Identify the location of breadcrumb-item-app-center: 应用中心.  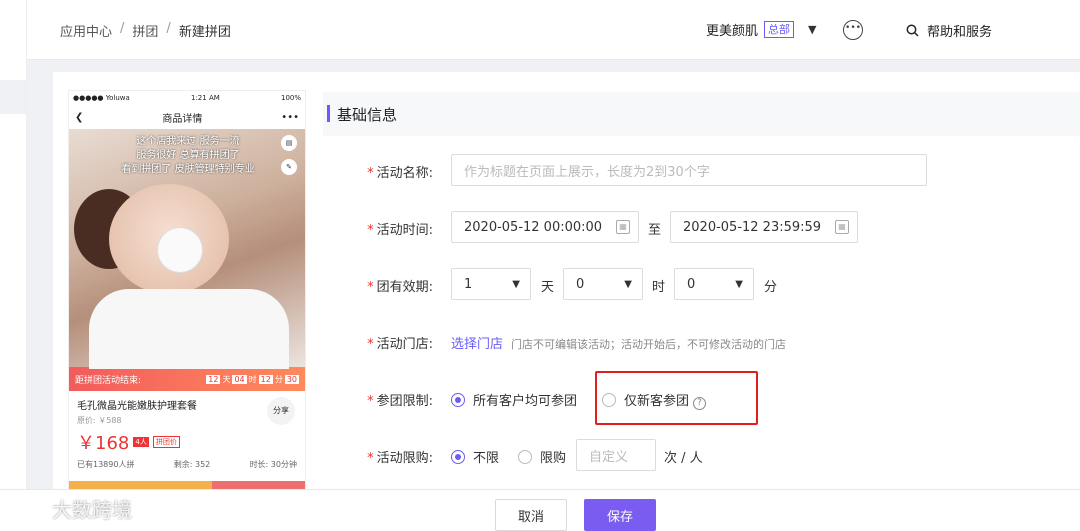
(86, 30).